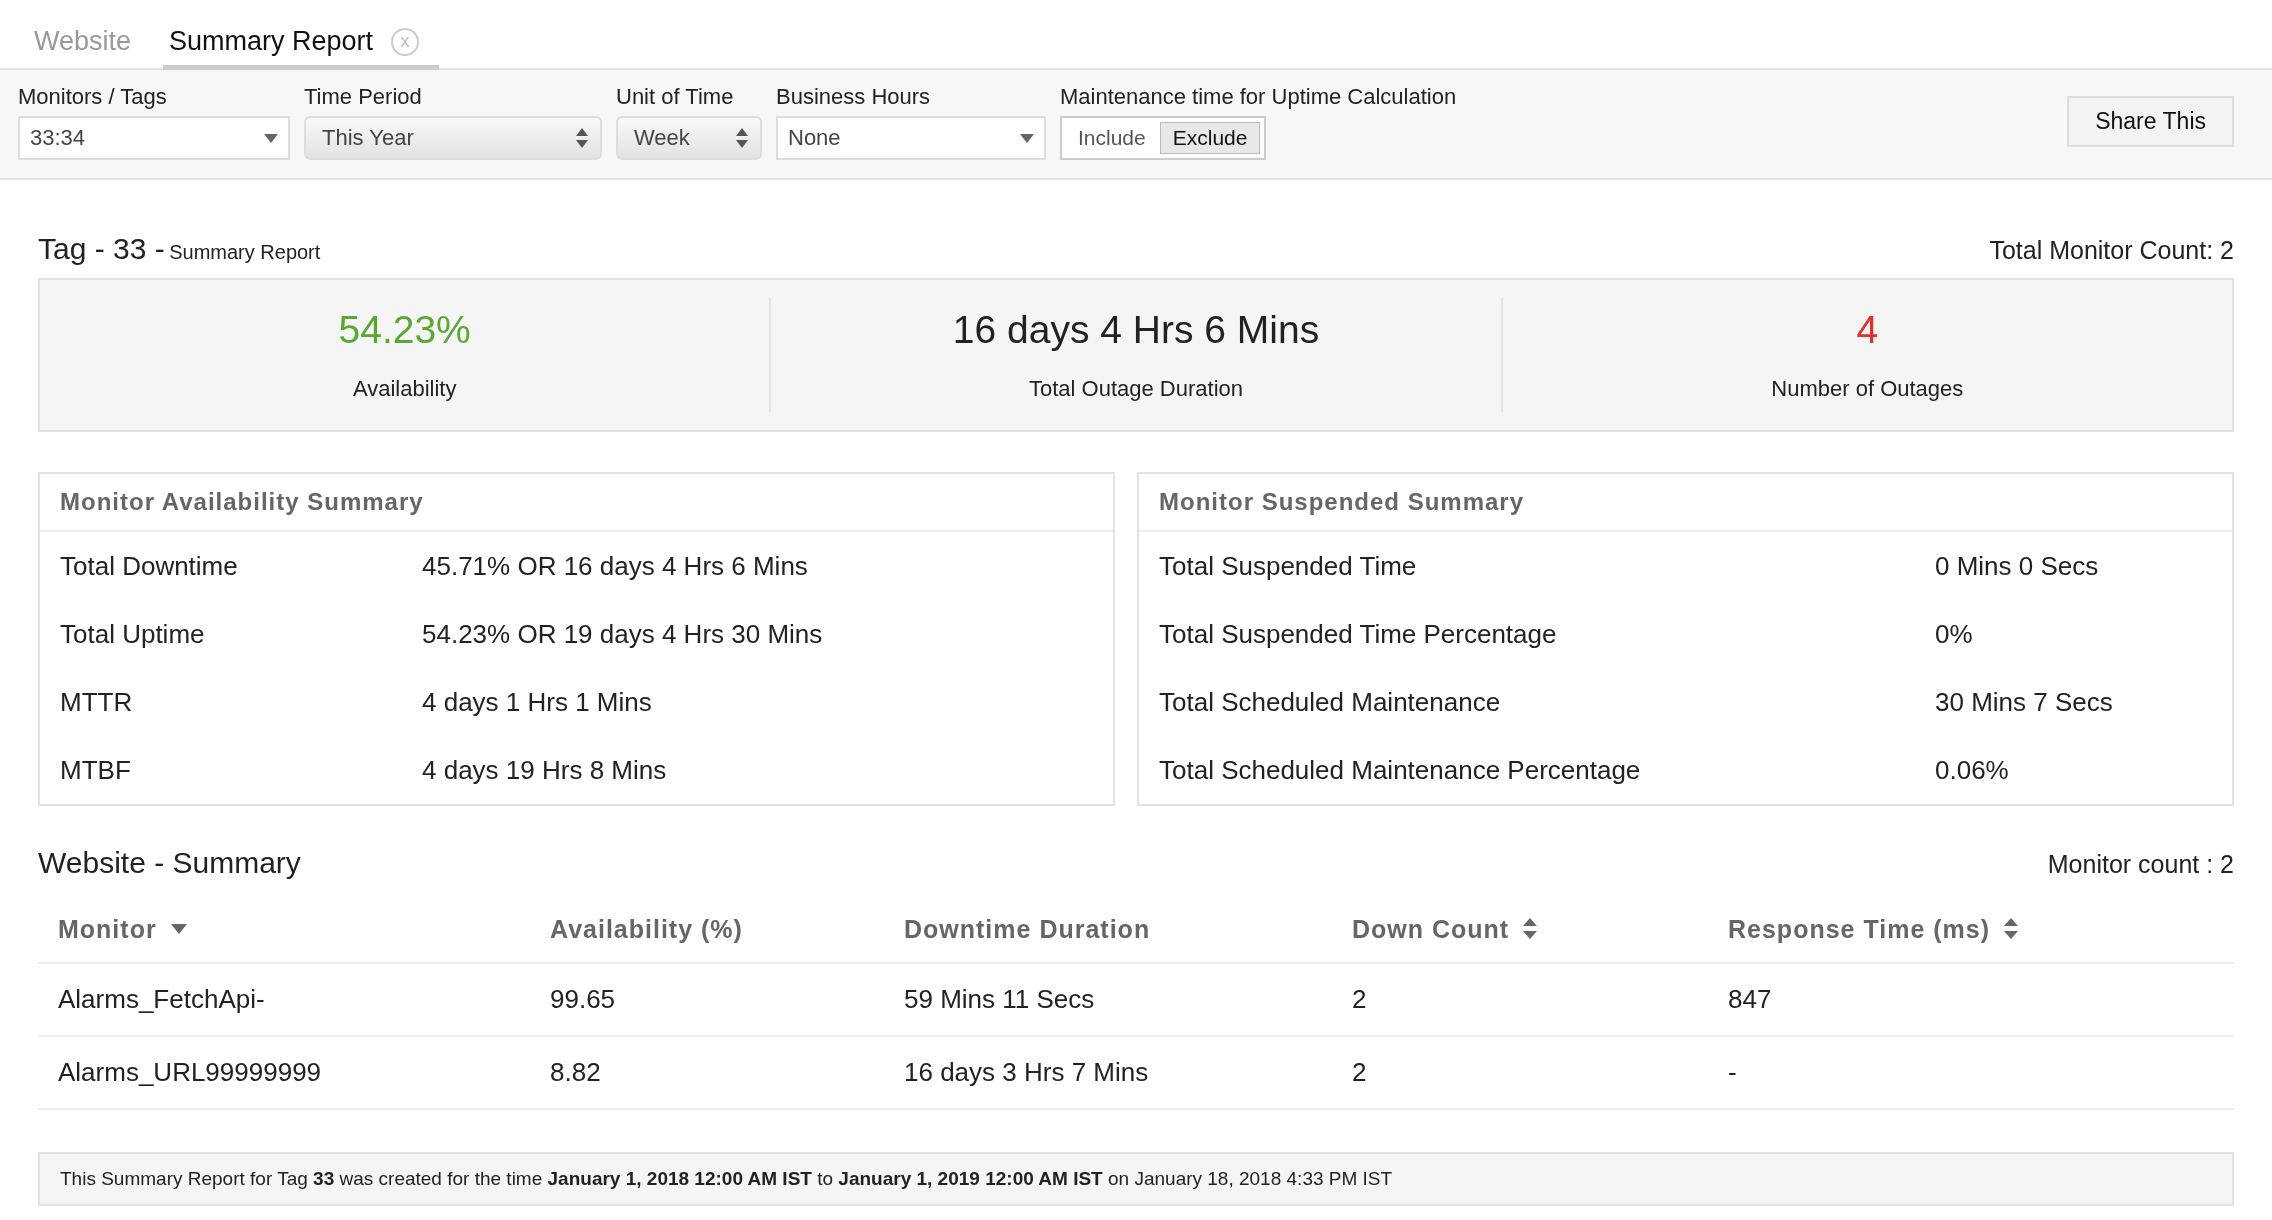 The image size is (2272, 1220). I want to click on report-title: Tag - 33 -, so click(101, 248).